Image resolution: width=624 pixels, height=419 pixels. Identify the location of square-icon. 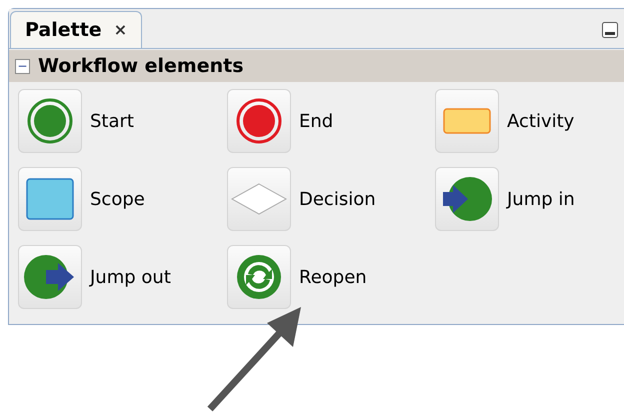
(50, 199).